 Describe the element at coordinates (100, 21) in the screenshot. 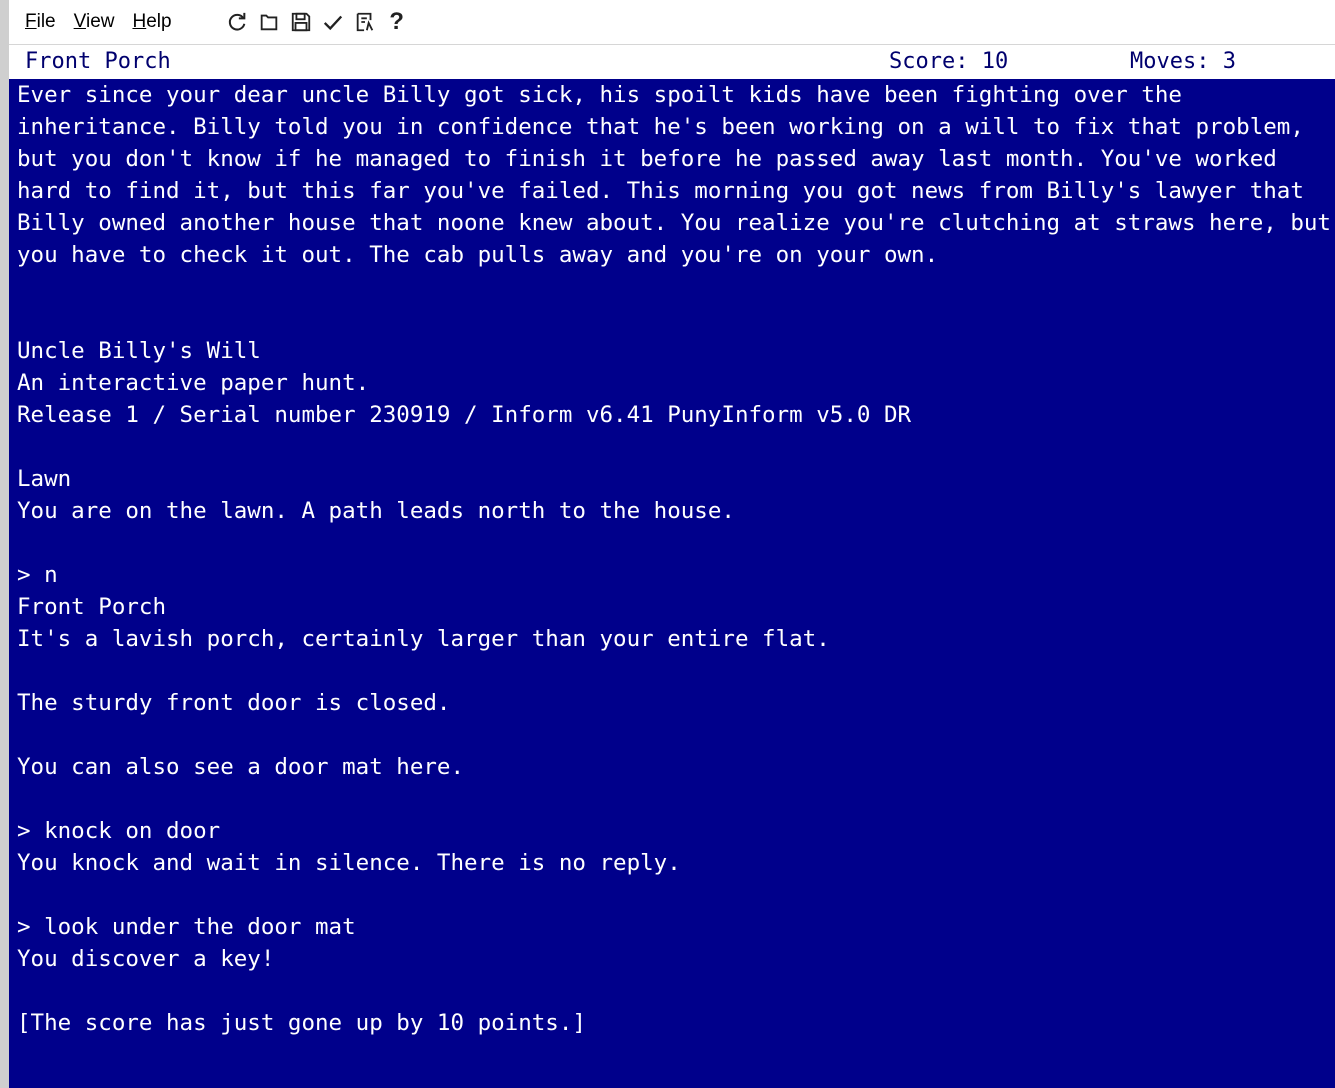

I see `menu-view-label: iew` at that location.